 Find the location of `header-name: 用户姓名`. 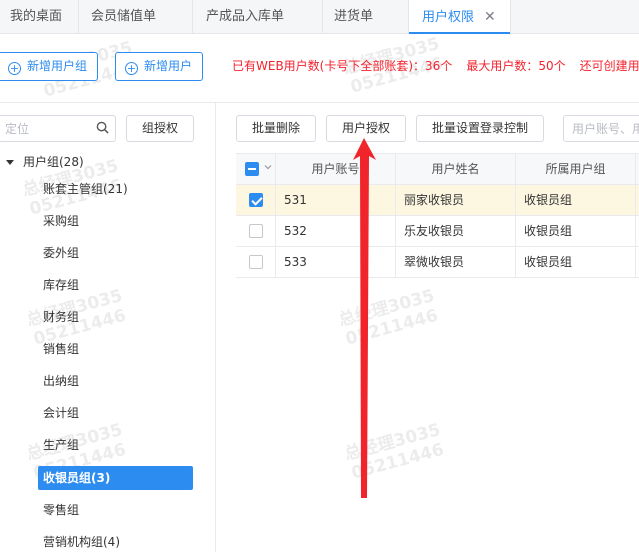

header-name: 用户姓名 is located at coordinates (456, 169).